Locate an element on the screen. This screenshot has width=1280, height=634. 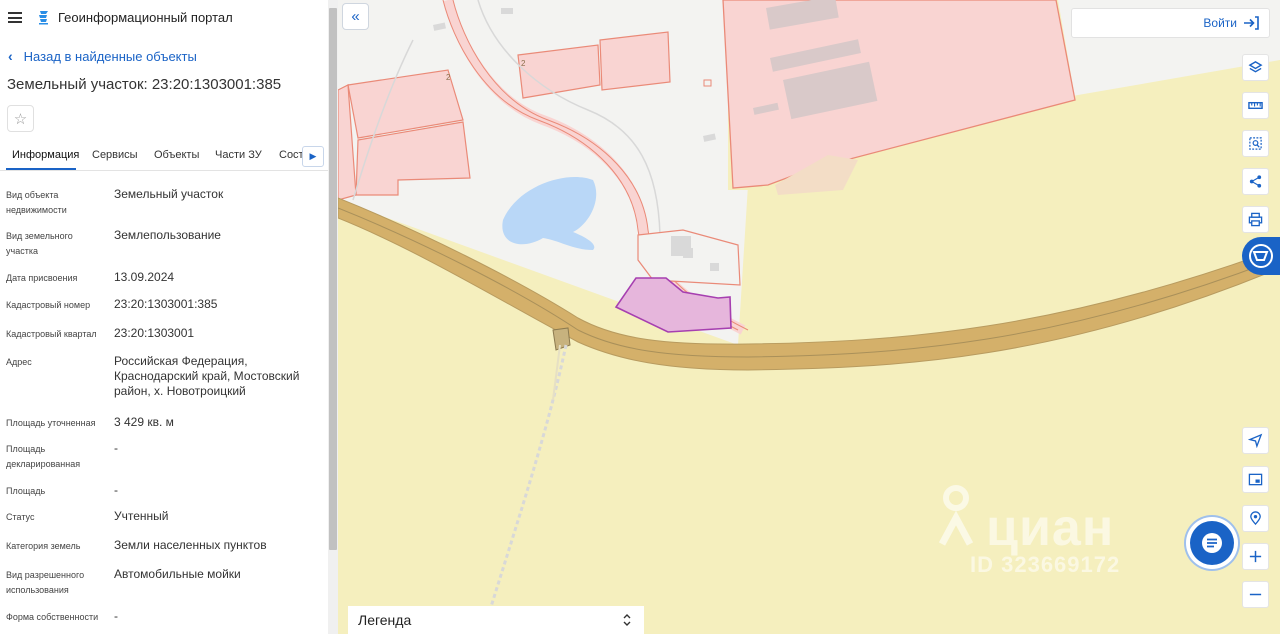
ruler-button is located at coordinates (1255, 105).